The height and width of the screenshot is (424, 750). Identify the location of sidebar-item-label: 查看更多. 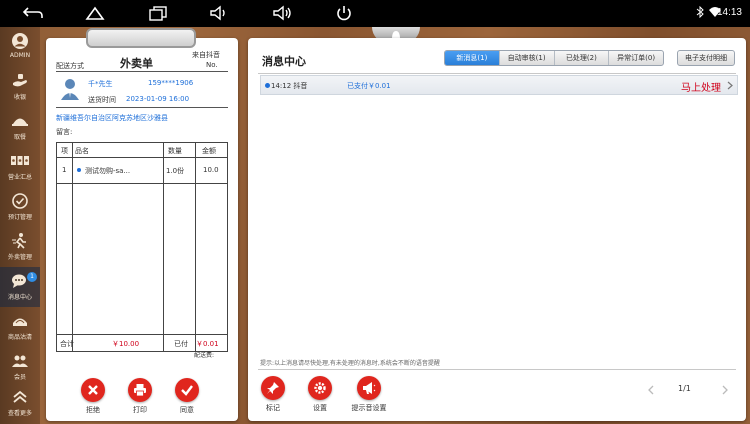
(19, 413).